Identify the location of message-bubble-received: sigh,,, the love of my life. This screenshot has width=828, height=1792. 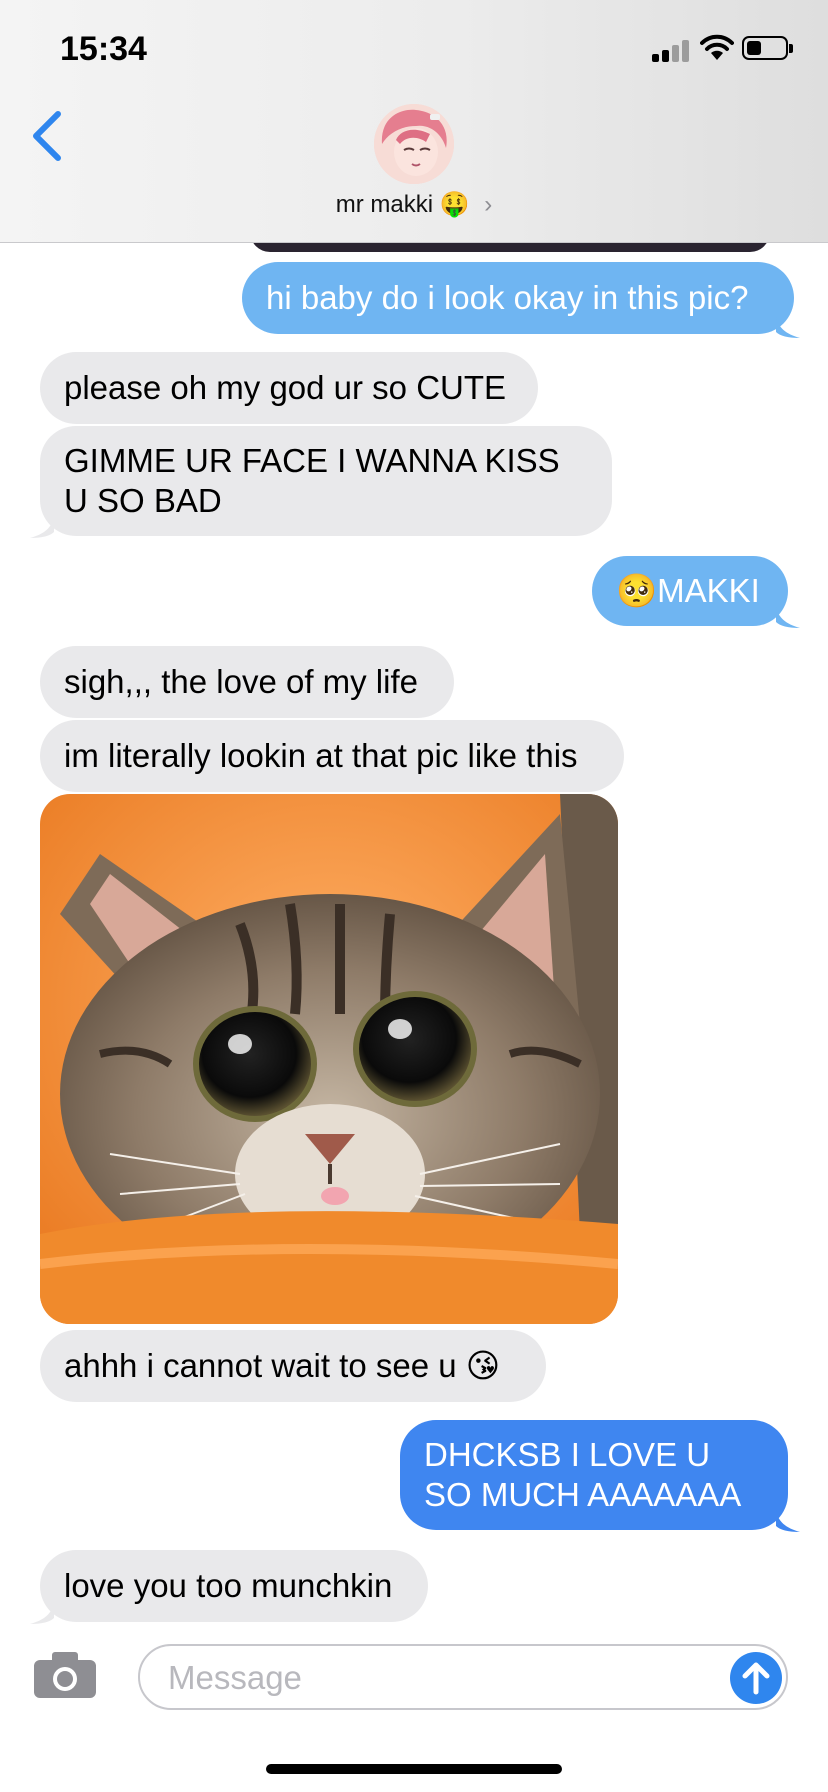
(247, 682).